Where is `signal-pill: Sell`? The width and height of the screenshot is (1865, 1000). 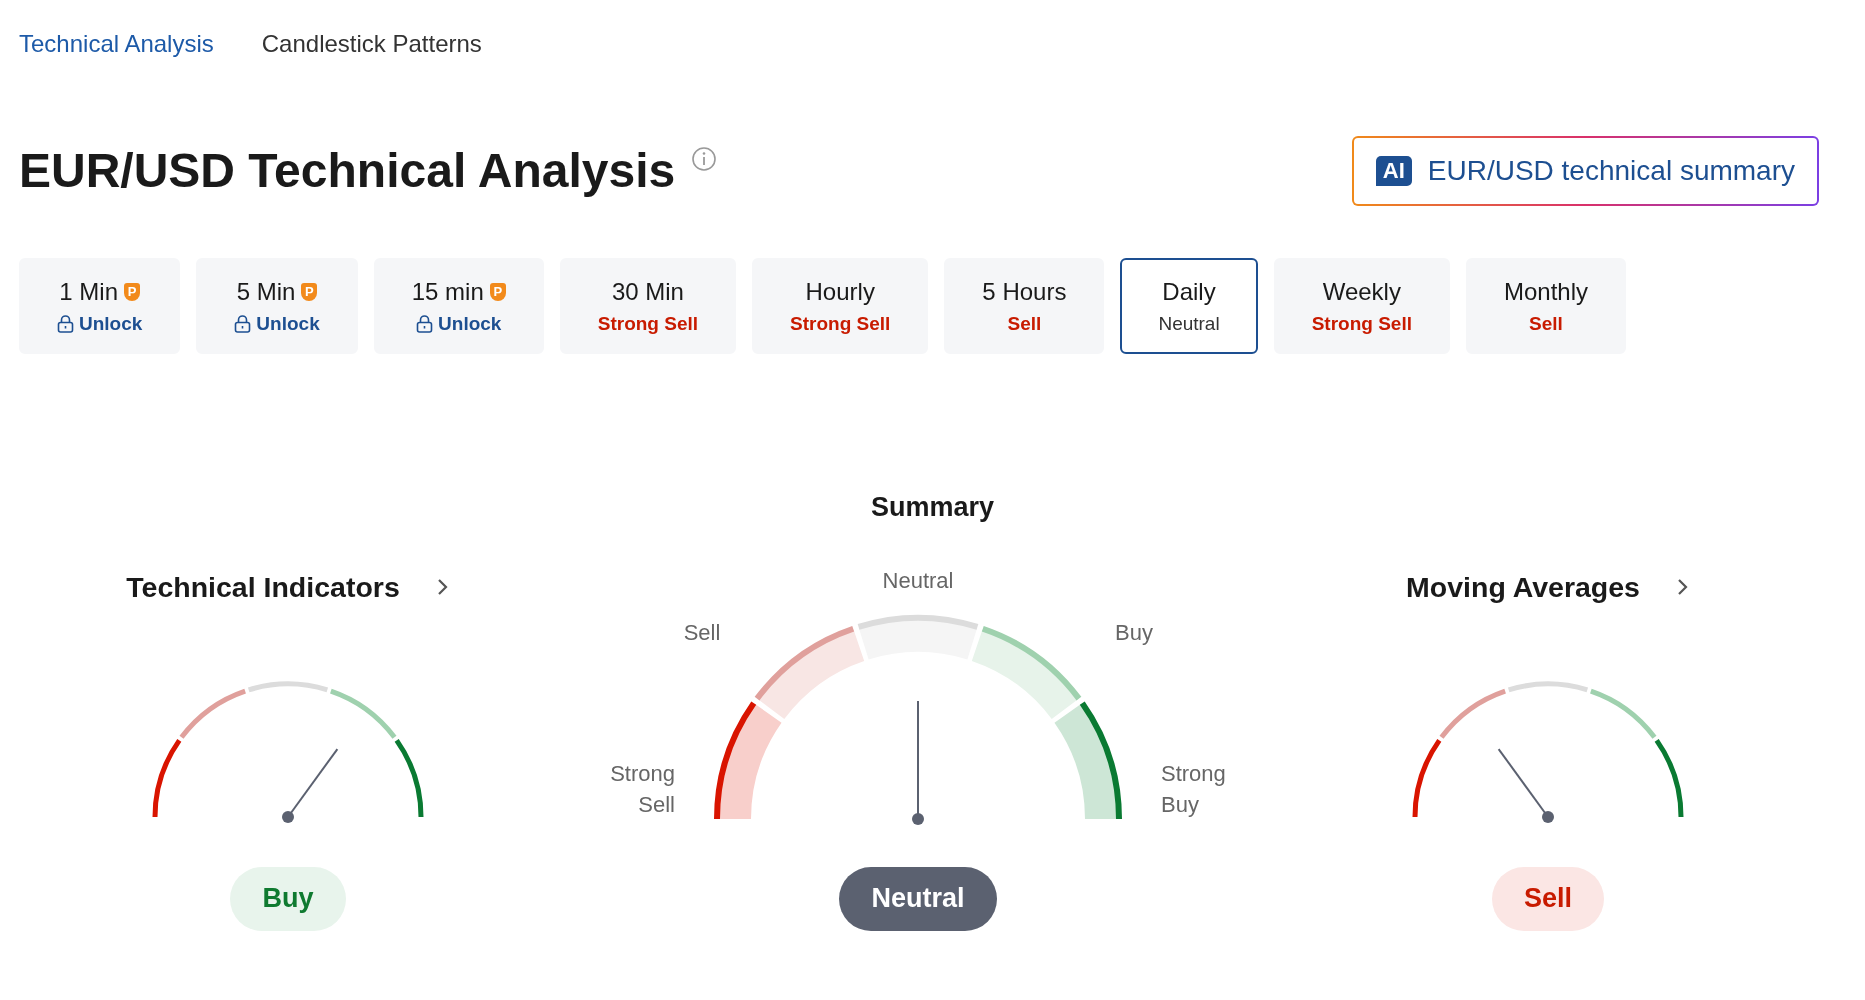 signal-pill: Sell is located at coordinates (1548, 898).